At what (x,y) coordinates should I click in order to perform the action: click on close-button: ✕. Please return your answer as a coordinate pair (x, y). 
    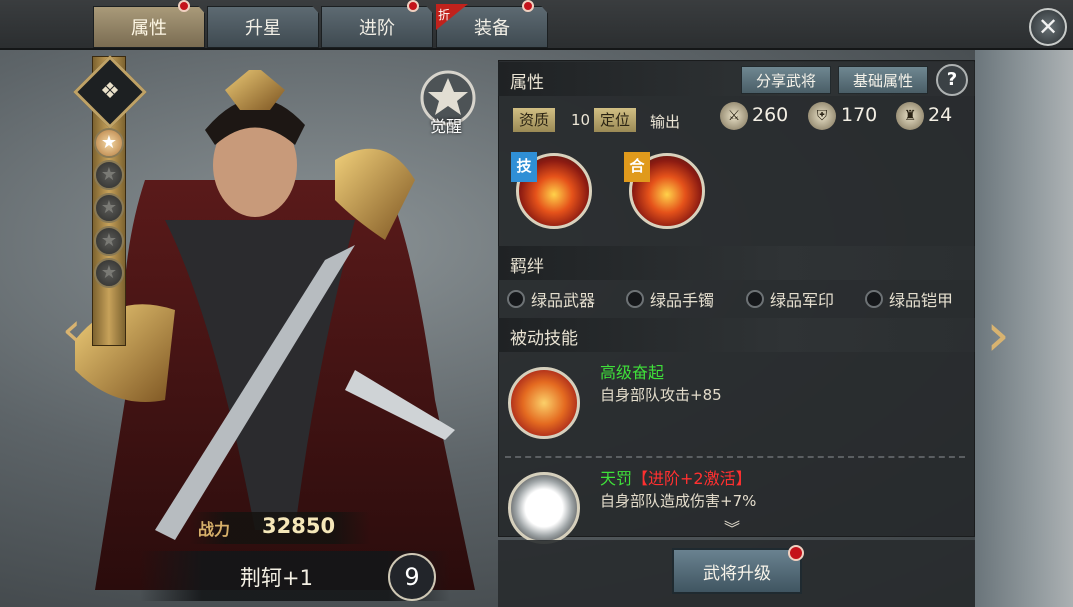
    Looking at the image, I should click on (1048, 27).